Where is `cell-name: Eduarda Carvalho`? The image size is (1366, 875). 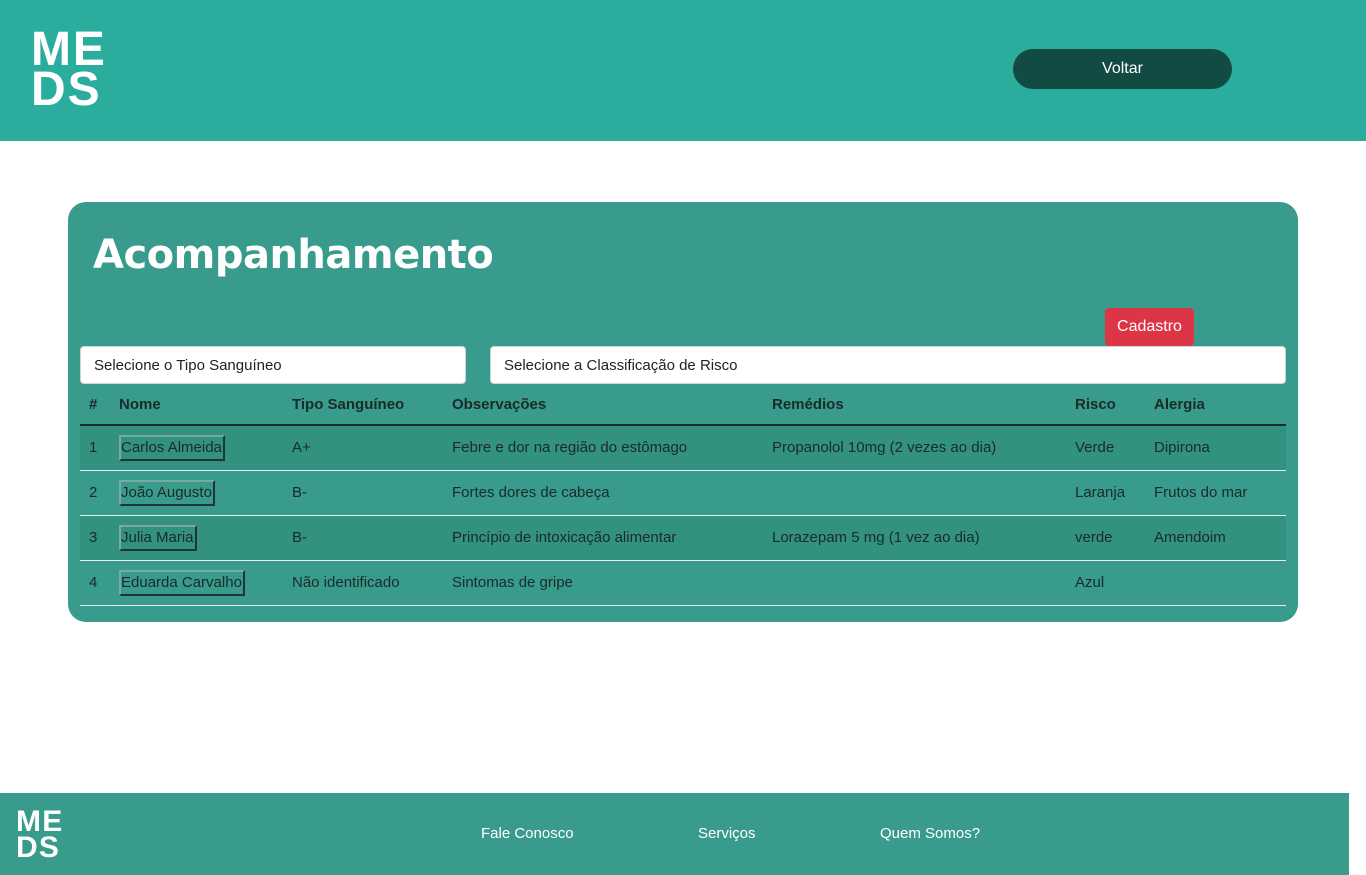 cell-name: Eduarda Carvalho is located at coordinates (196, 583).